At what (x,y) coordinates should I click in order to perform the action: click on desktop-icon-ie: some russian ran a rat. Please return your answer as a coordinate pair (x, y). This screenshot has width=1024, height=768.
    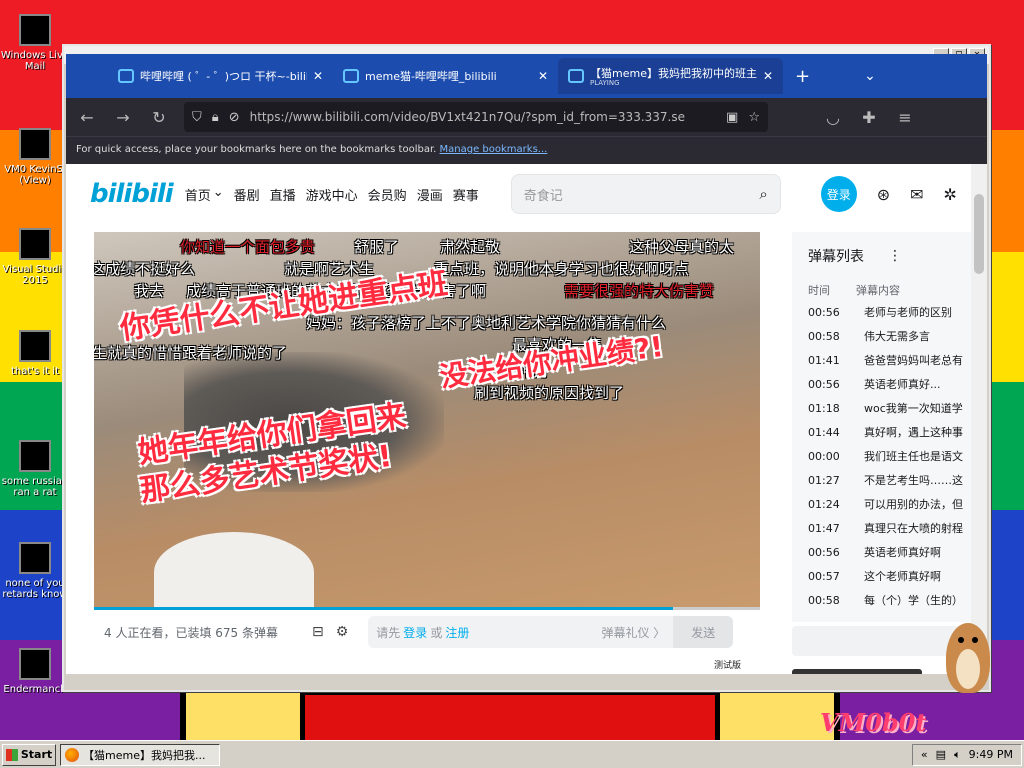
    Looking at the image, I should click on (35, 469).